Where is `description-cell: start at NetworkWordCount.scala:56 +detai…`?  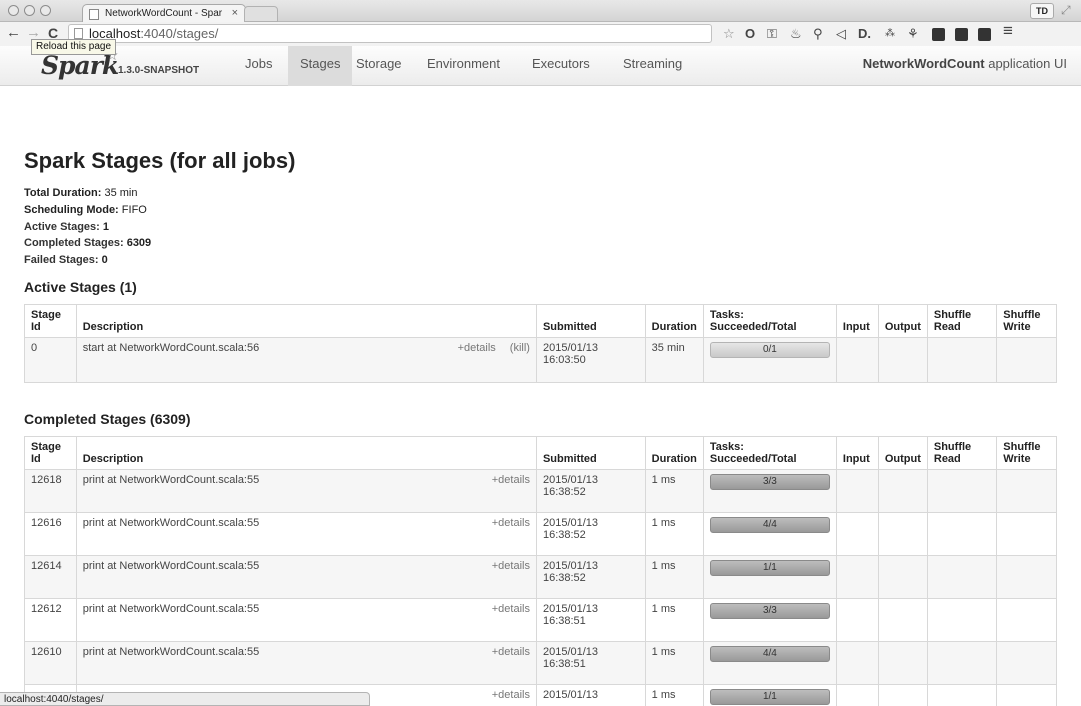
description-cell: start at NetworkWordCount.scala:56 +detai… is located at coordinates (306, 360).